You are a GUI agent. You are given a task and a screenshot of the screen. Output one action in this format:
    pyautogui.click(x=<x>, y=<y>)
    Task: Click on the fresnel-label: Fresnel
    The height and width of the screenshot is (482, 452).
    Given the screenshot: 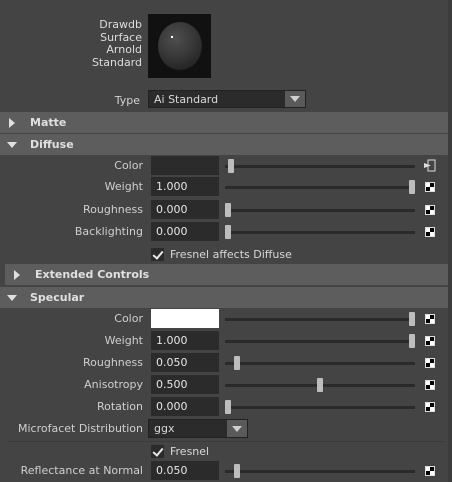 What is the action you would take?
    pyautogui.click(x=190, y=451)
    